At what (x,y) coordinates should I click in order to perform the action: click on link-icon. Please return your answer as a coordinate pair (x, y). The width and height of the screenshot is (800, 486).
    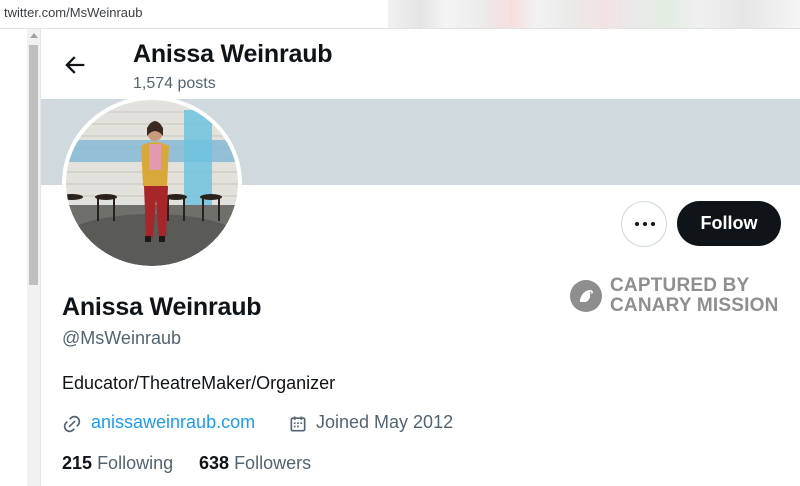
    Looking at the image, I should click on (72, 424).